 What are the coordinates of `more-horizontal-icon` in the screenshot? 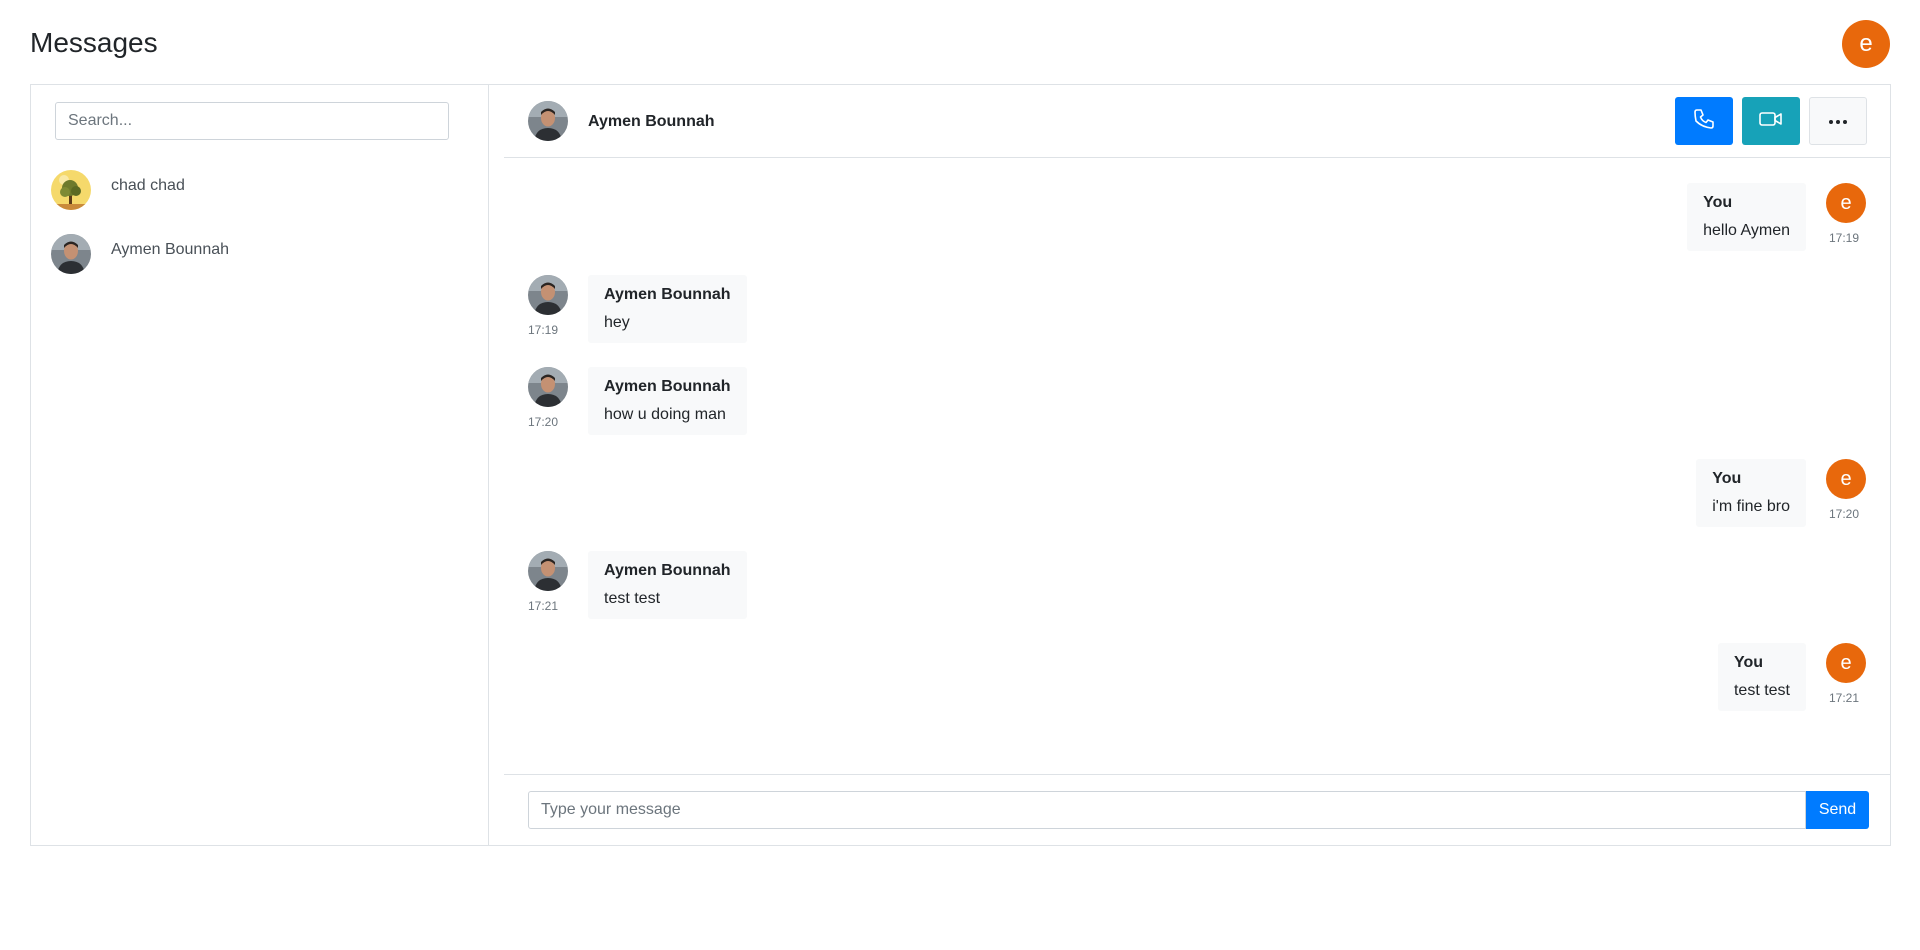 It's located at (1838, 121).